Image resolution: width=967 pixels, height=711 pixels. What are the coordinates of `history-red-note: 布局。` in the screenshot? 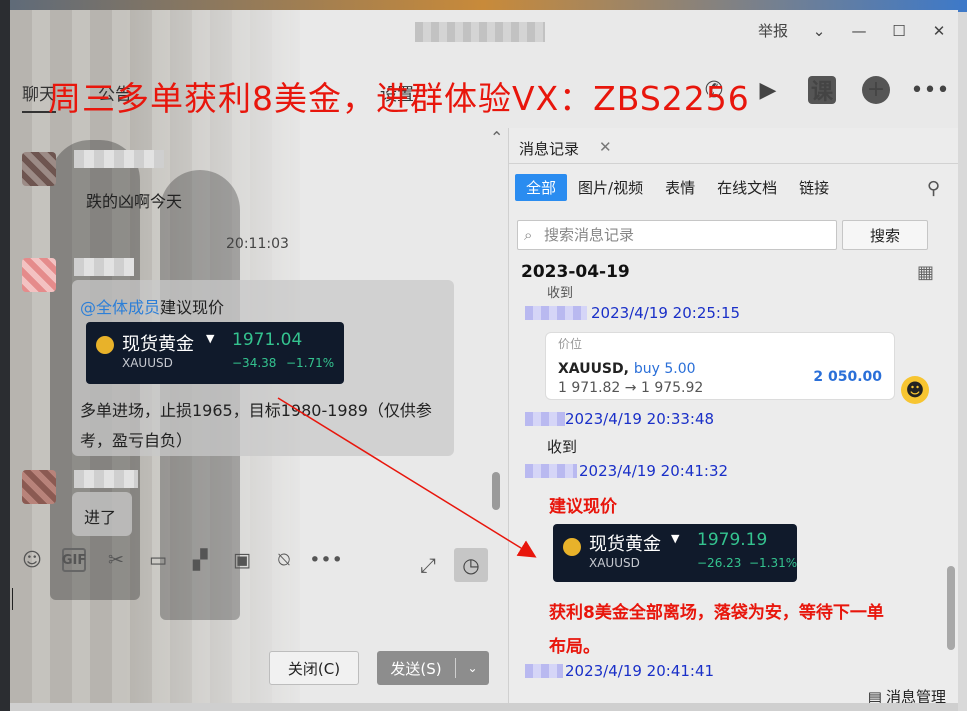 It's located at (574, 647).